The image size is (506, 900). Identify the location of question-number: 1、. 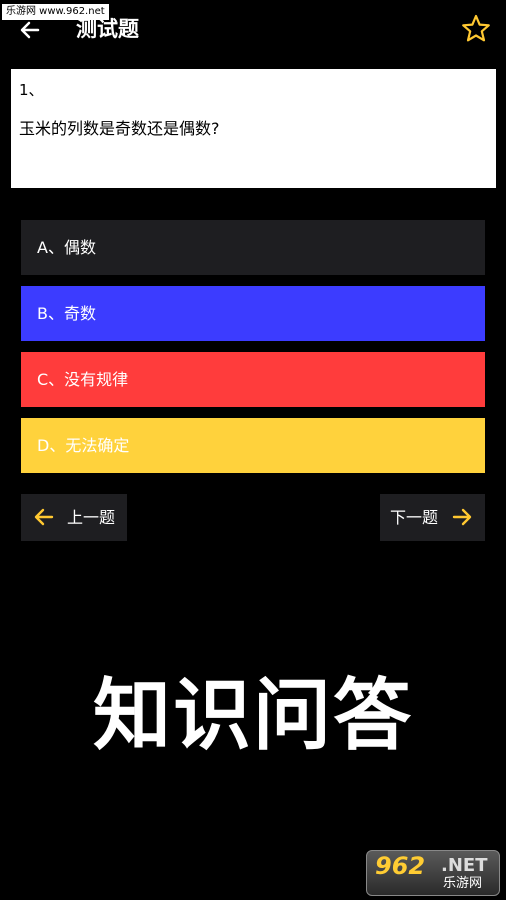
(31, 90).